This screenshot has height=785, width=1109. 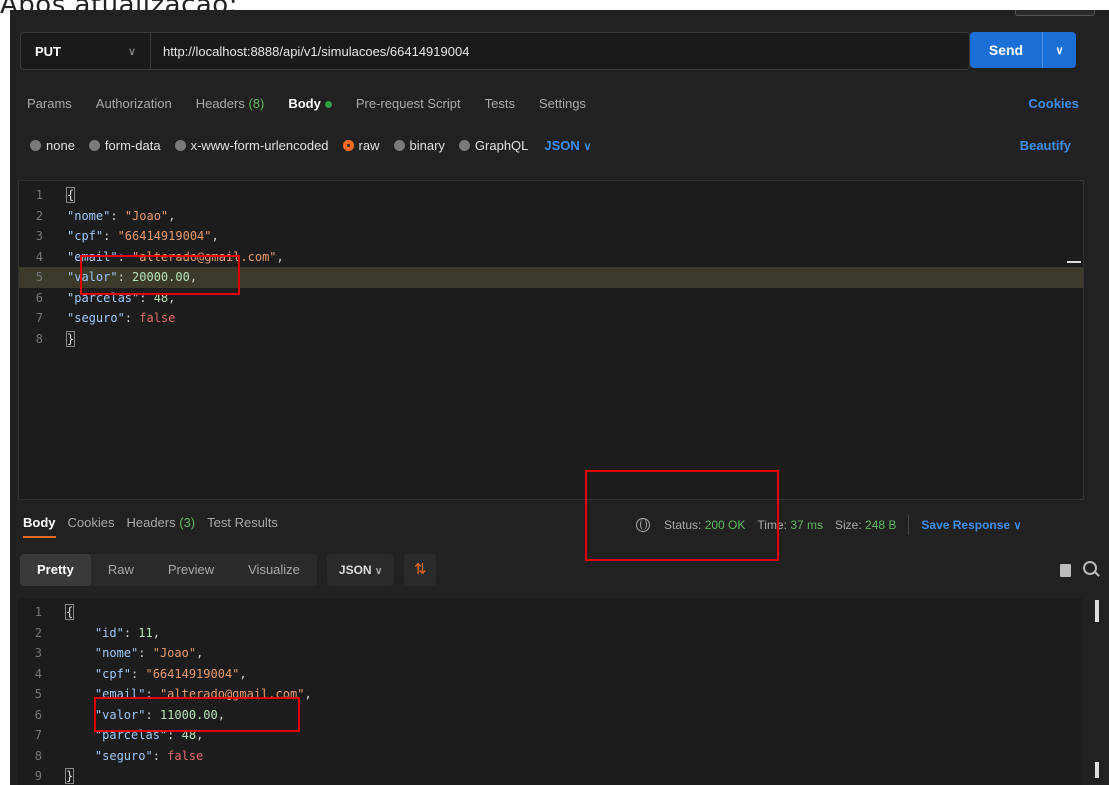 What do you see at coordinates (256, 103) in the screenshot?
I see `tab-headers-count: (8)` at bounding box center [256, 103].